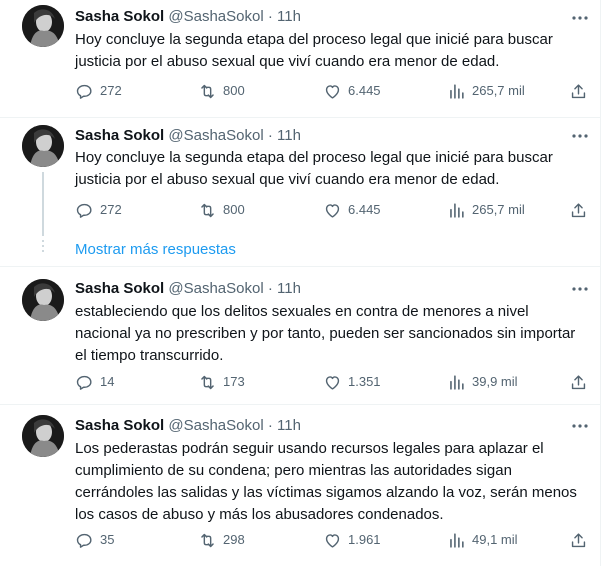 The height and width of the screenshot is (566, 608). I want to click on views-button: 49,1 mil, so click(482, 540).